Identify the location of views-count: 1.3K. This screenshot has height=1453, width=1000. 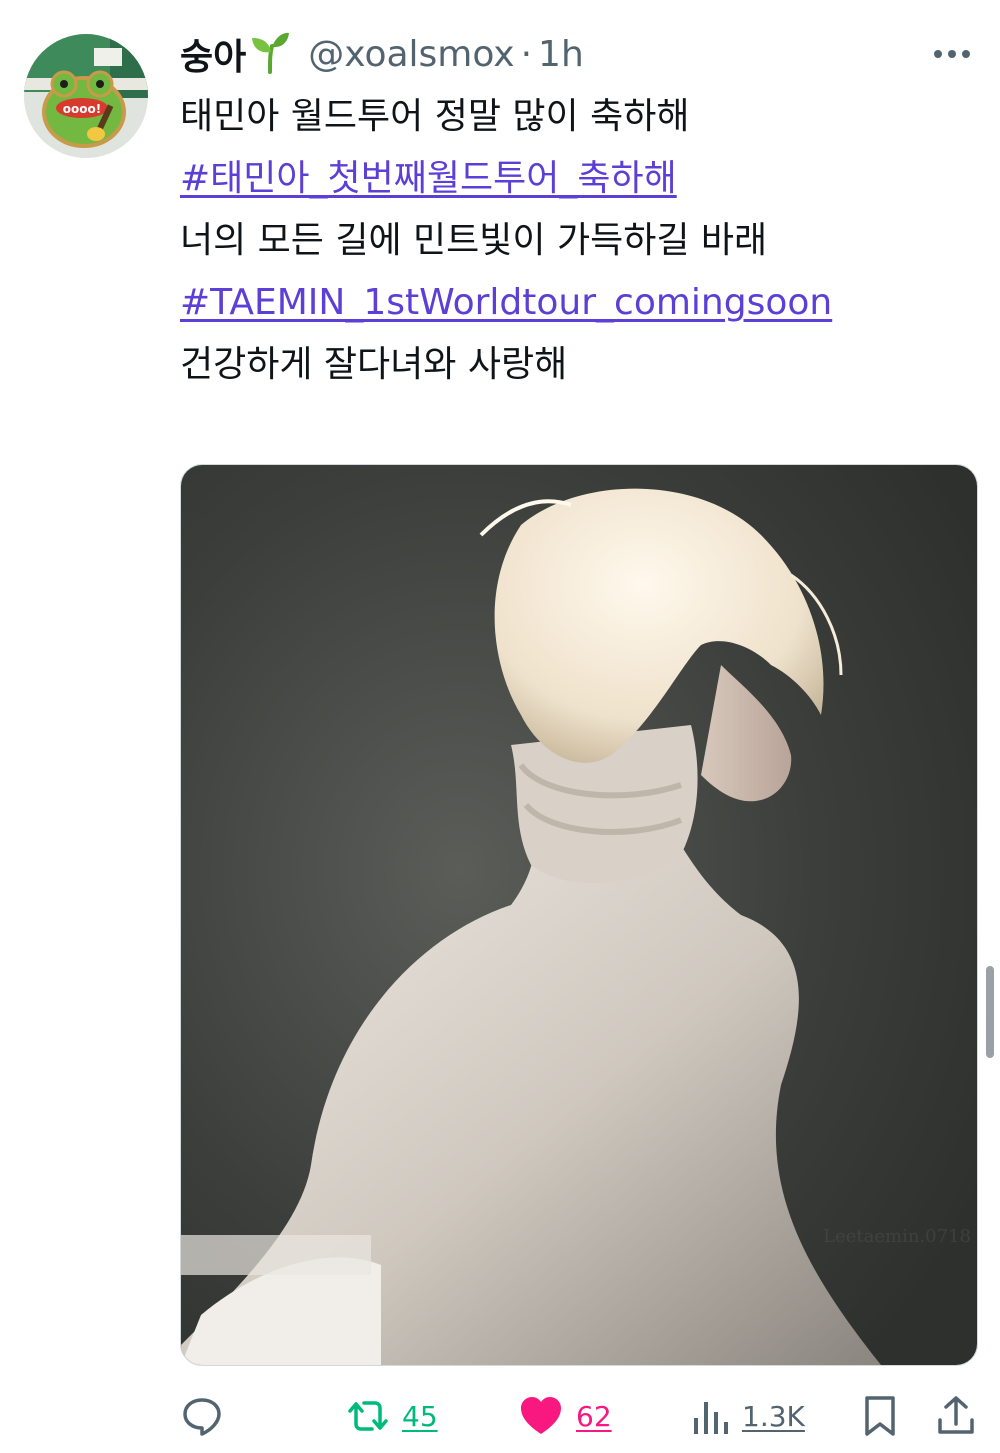
(773, 1416).